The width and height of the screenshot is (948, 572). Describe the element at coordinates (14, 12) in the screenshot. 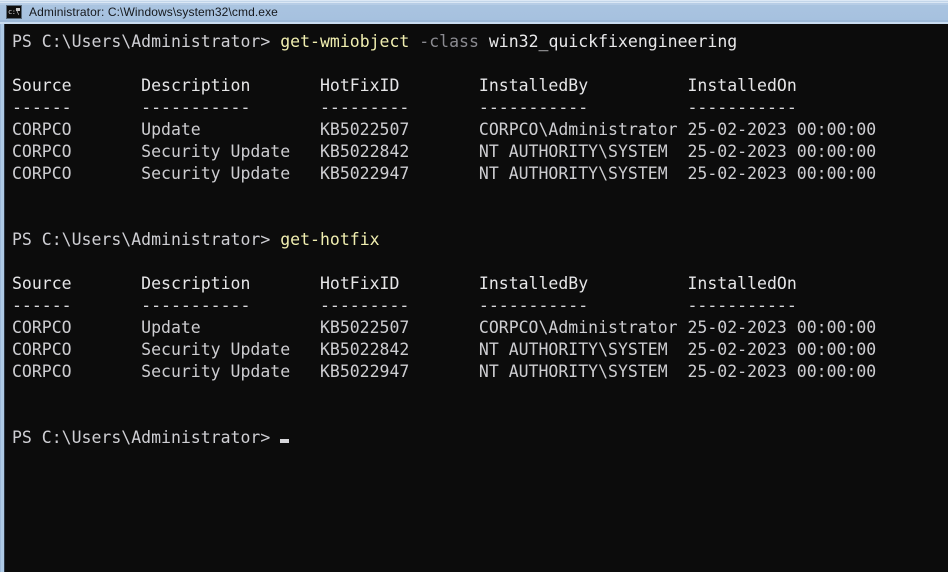

I see `cmd-console-icon` at that location.